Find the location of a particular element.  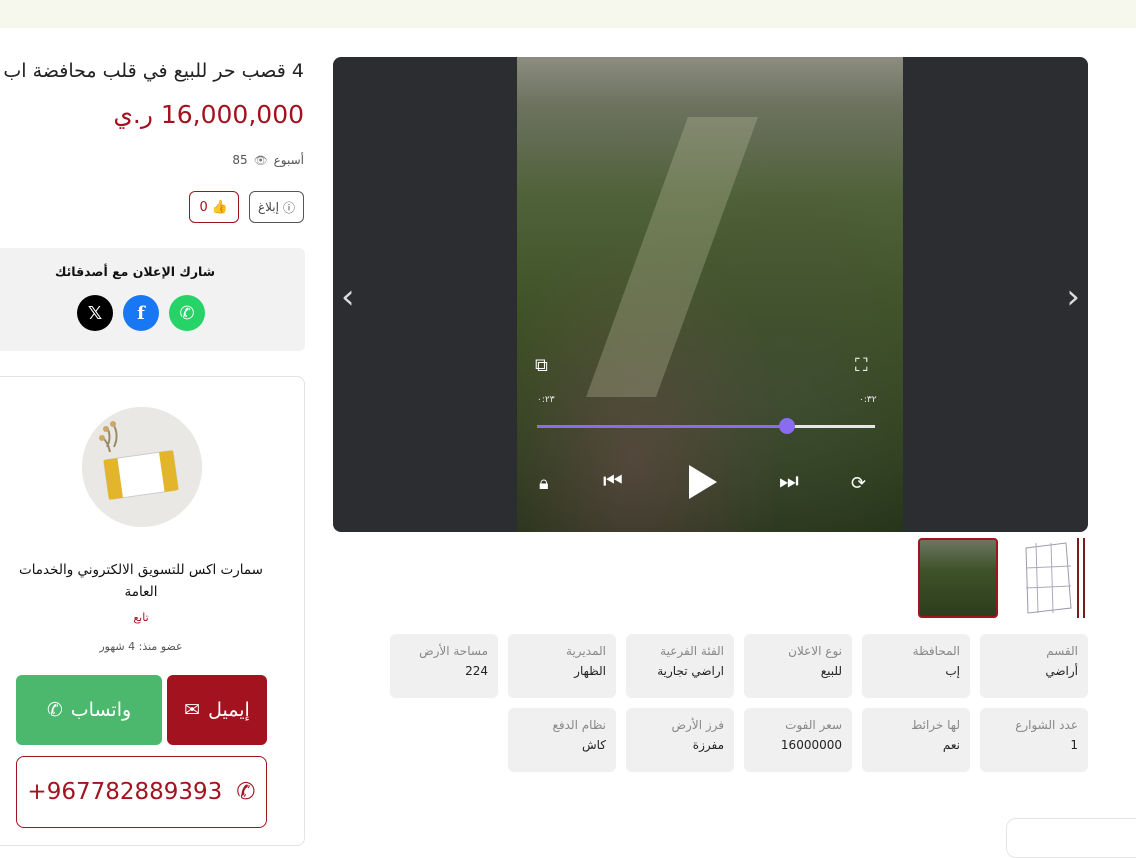

detail-card: المحافظة إب is located at coordinates (916, 666).